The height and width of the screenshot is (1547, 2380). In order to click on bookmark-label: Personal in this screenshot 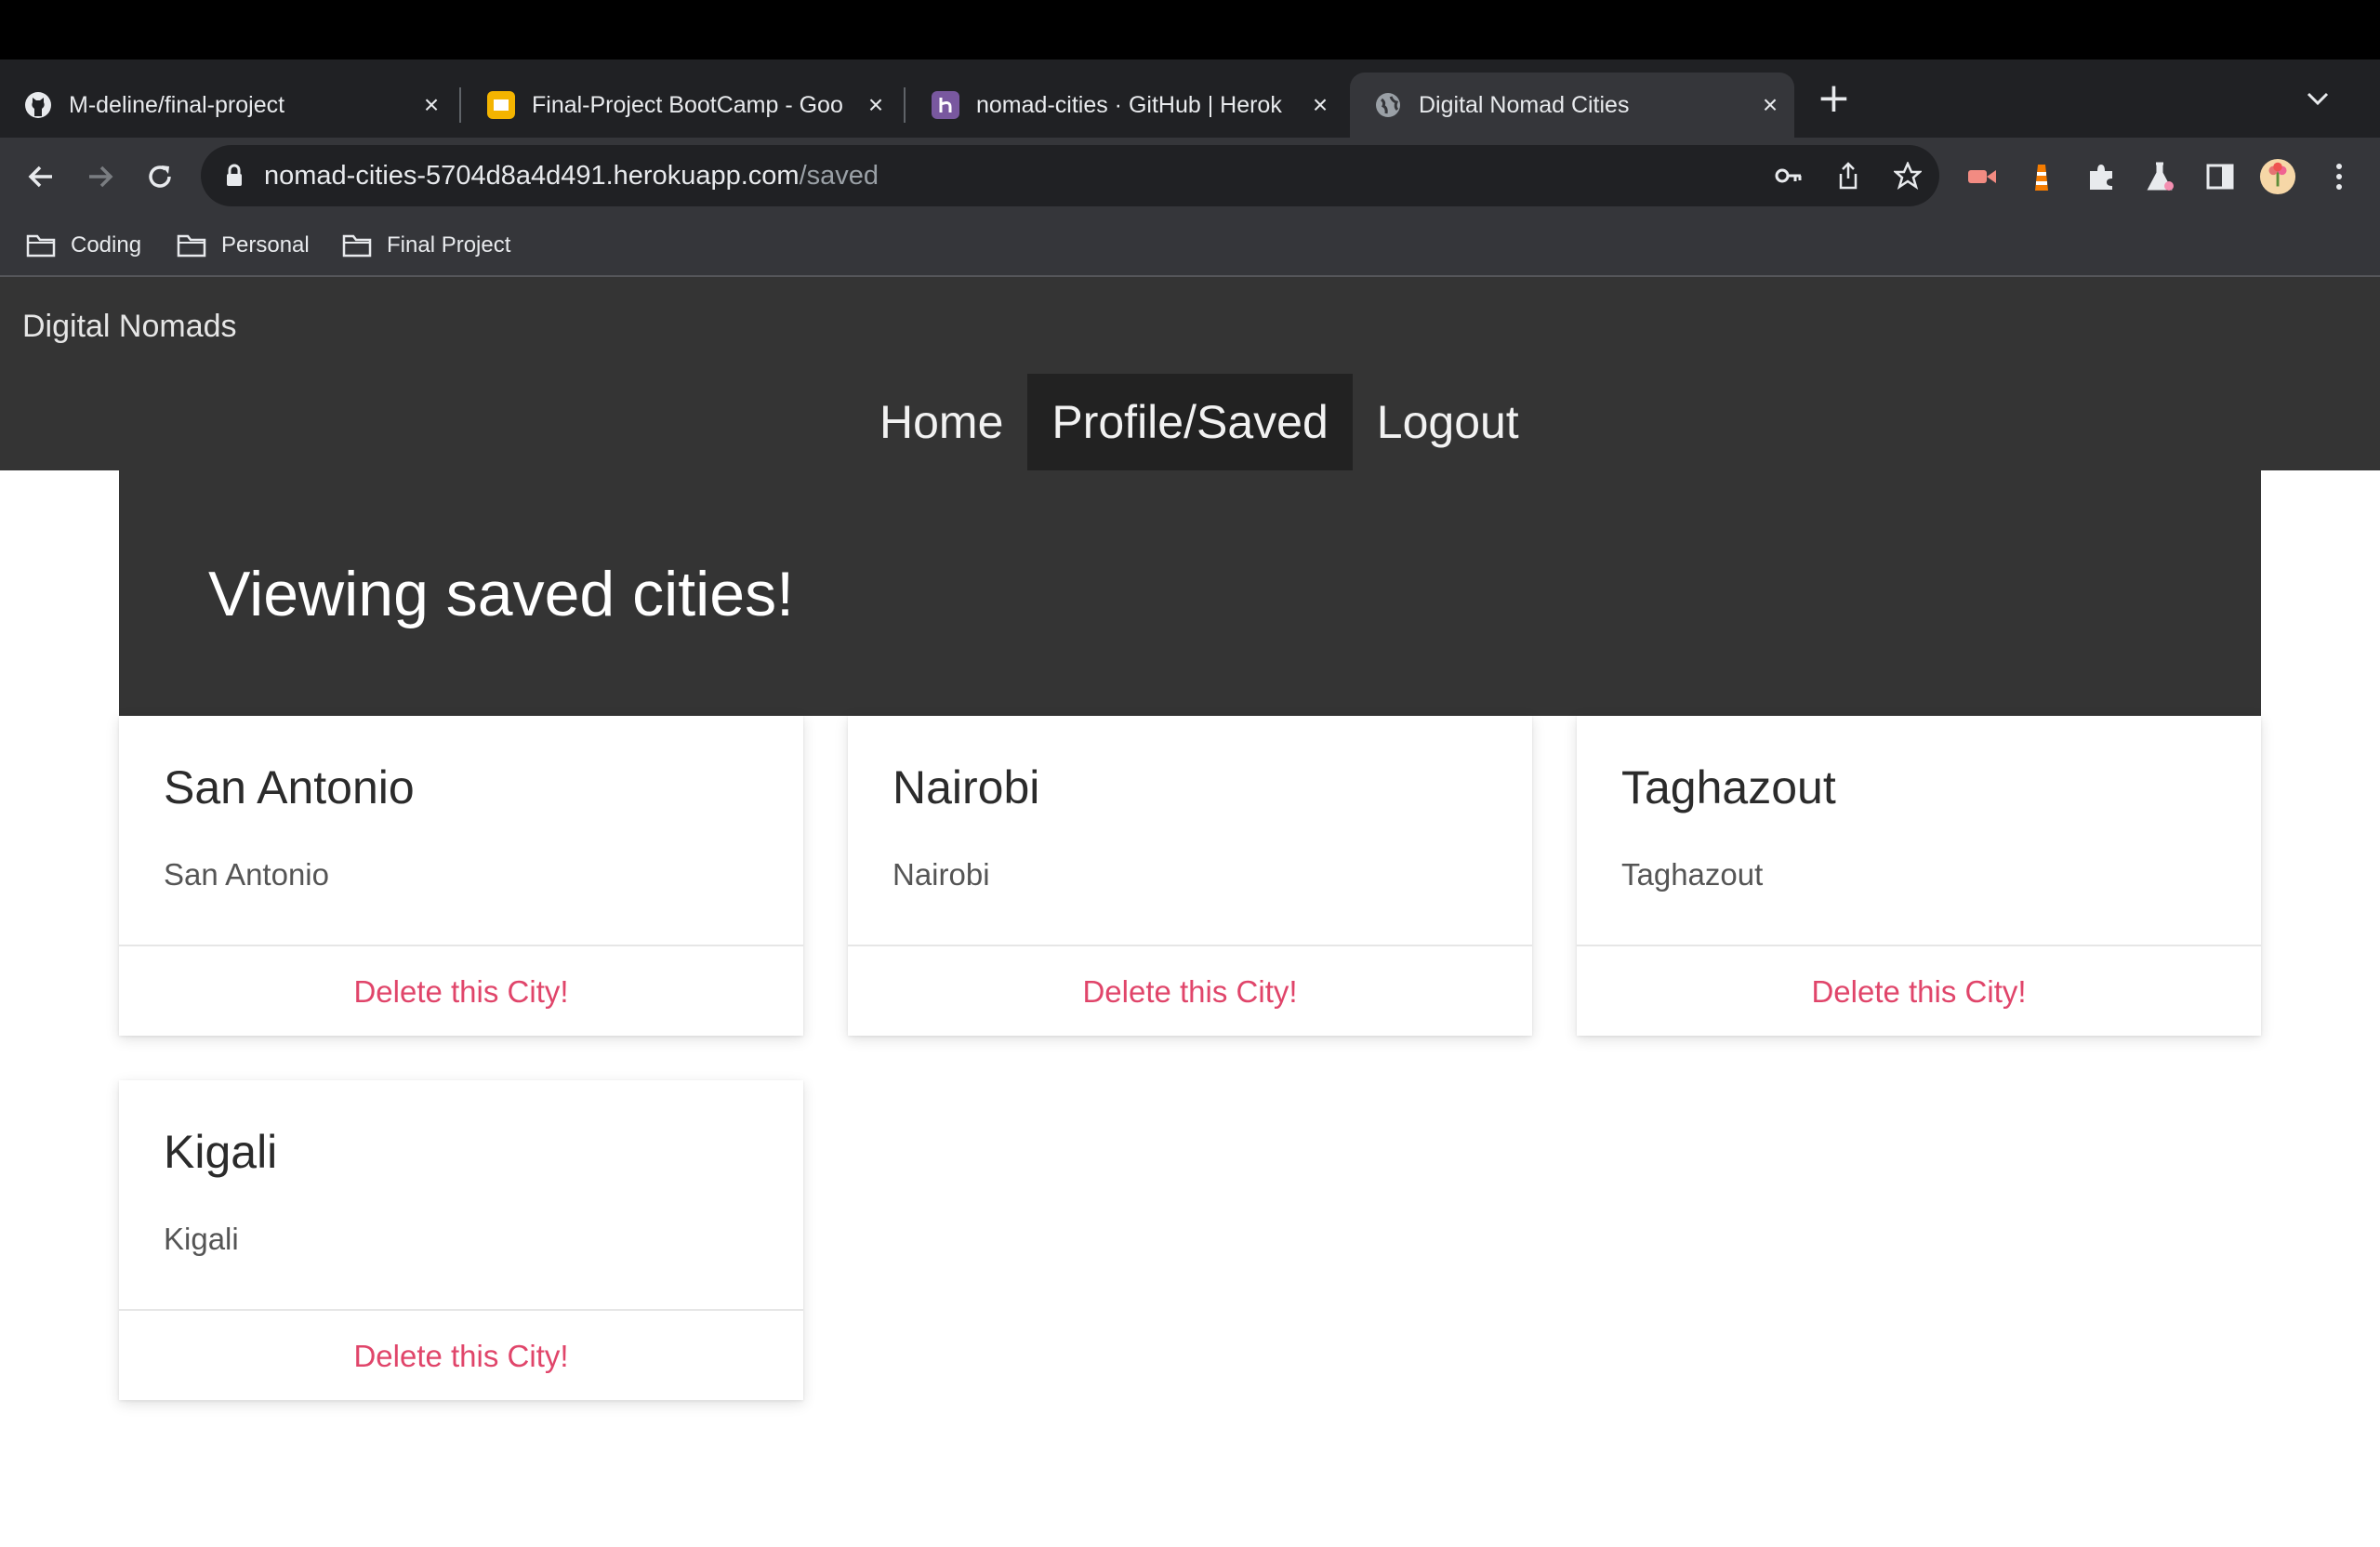, I will do `click(265, 245)`.